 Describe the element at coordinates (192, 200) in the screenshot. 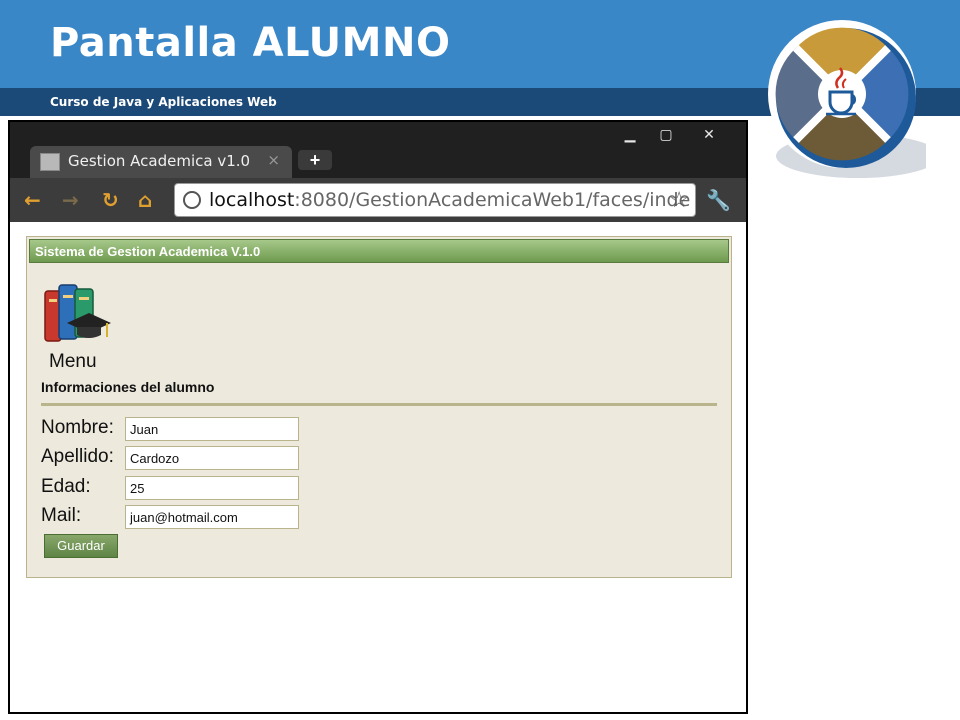

I see `globe-icon` at that location.